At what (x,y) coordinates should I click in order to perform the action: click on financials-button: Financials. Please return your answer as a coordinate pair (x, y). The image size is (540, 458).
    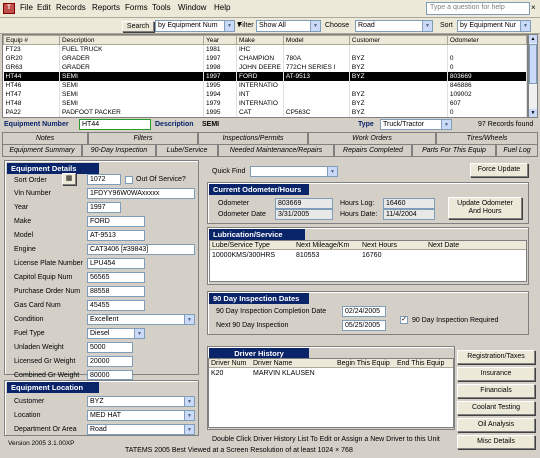
    Looking at the image, I should click on (496, 391).